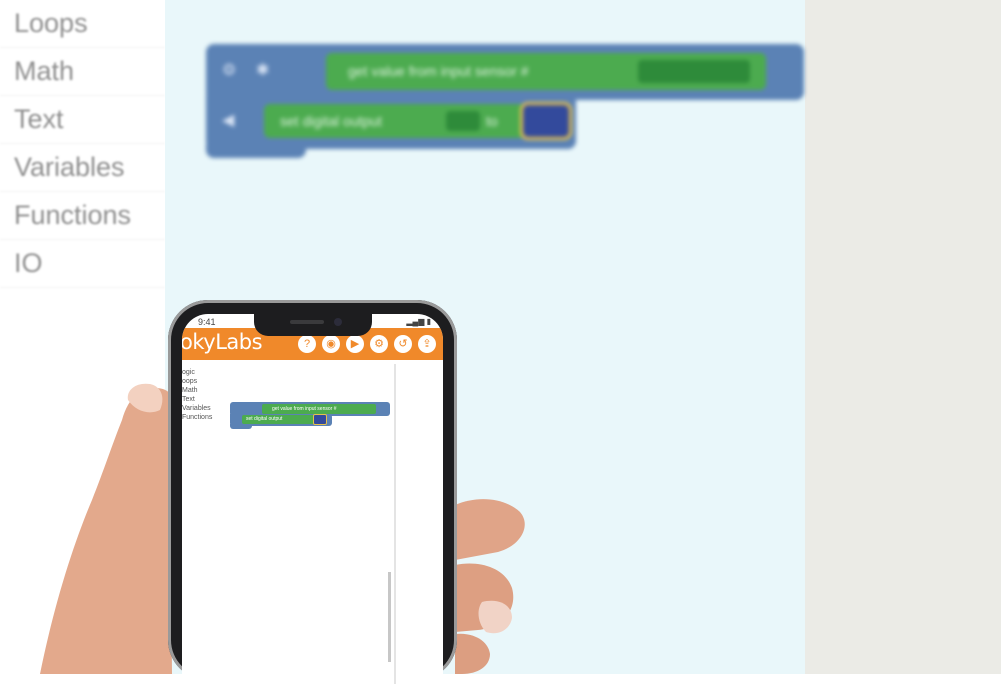 Image resolution: width=1001 pixels, height=684 pixels. I want to click on phone-digital-output-block: set digital output, so click(278, 419).